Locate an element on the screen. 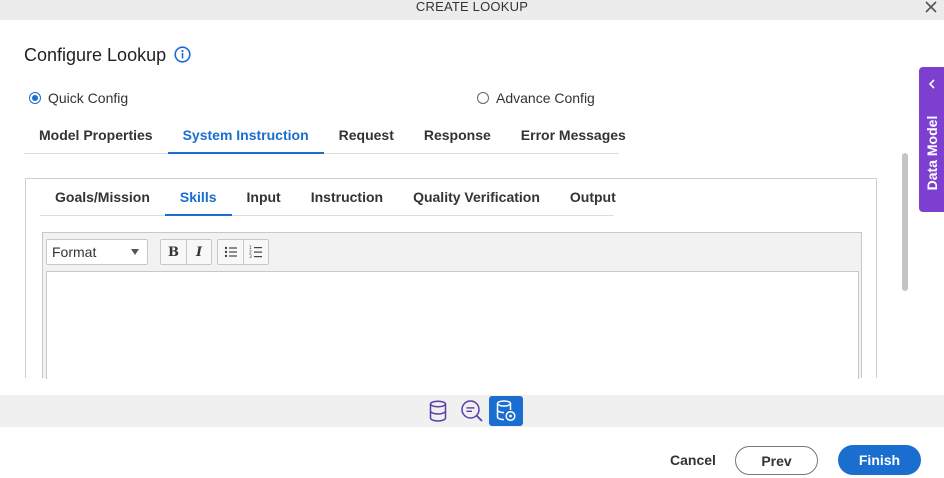  vertical-scrollbar is located at coordinates (905, 222).